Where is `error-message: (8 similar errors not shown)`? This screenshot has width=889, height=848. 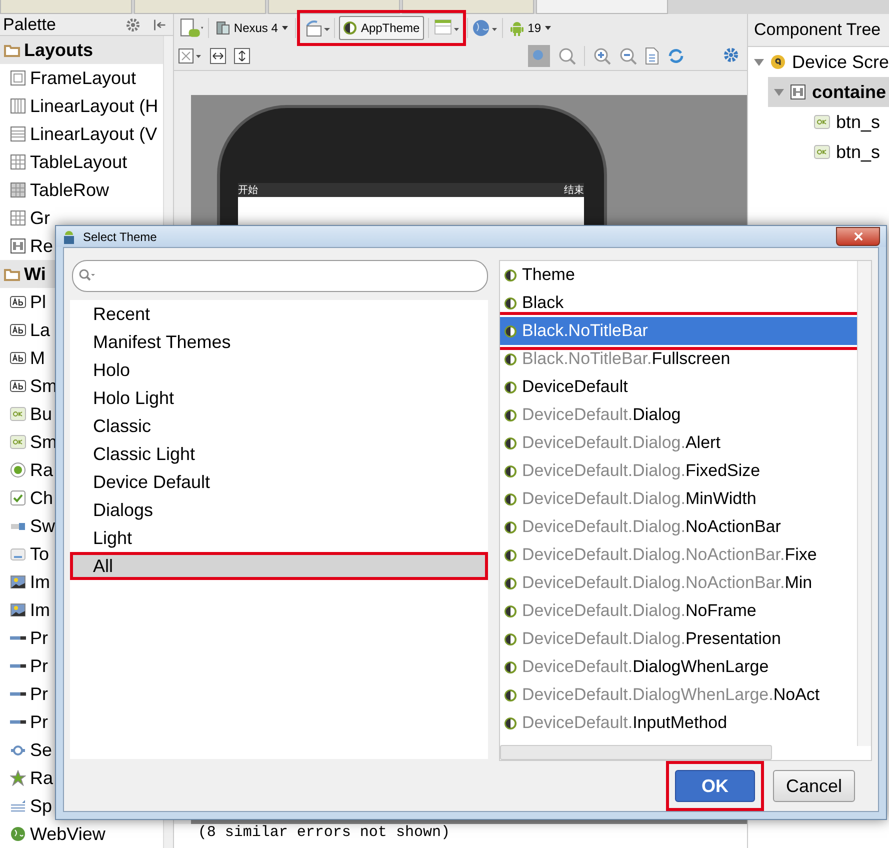 error-message: (8 similar errors not shown) is located at coordinates (460, 836).